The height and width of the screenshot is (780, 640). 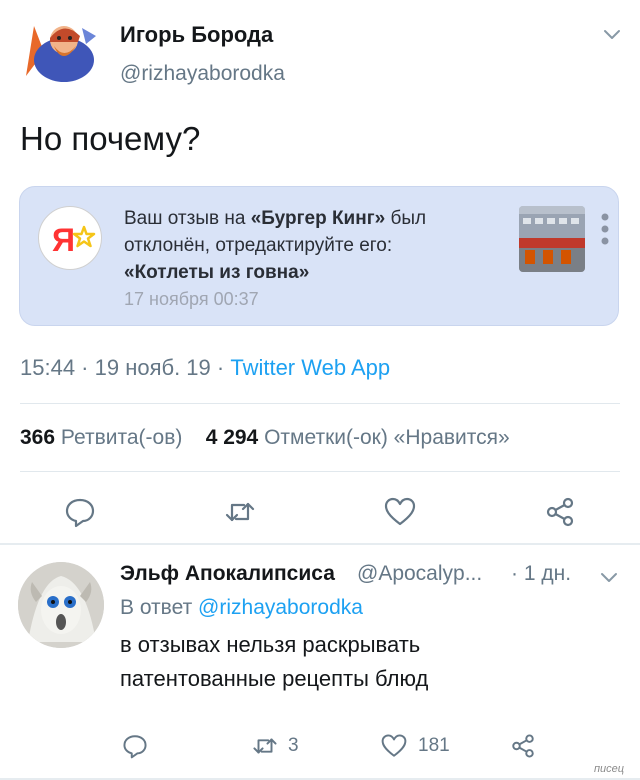 I want to click on notification-line-2: отклонён, отредактируйте его:, so click(x=258, y=245).